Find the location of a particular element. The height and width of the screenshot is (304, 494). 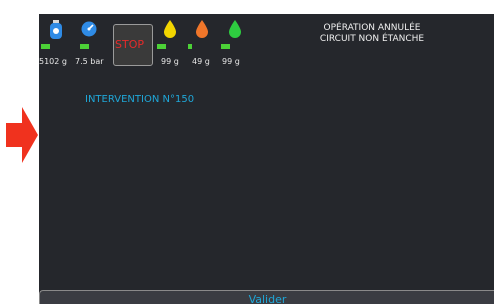

oil-orange-indicator is located at coordinates (202, 29).